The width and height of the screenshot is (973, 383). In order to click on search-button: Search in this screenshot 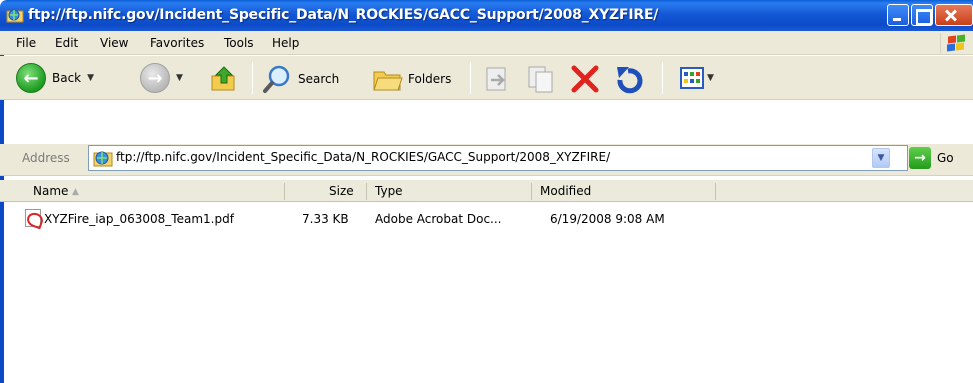, I will do `click(300, 79)`.